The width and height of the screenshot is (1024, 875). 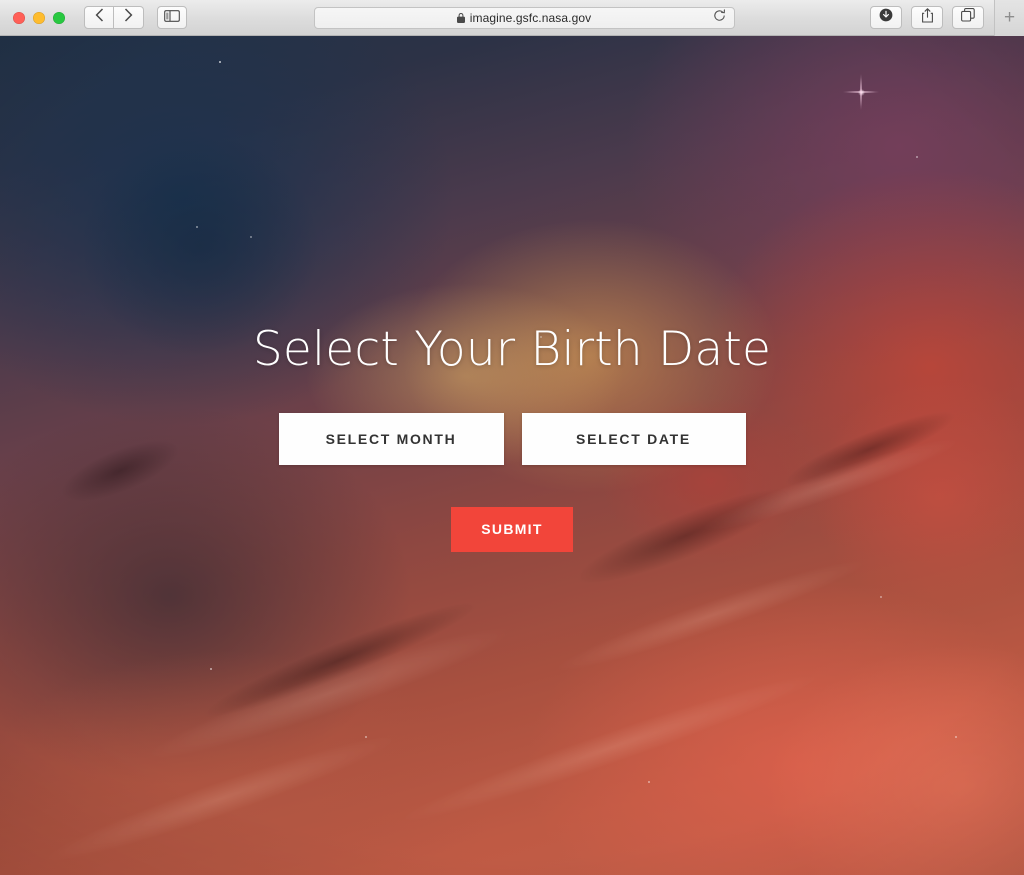 I want to click on selector-row: SELECT MONTH SELECT DATE, so click(x=512, y=438).